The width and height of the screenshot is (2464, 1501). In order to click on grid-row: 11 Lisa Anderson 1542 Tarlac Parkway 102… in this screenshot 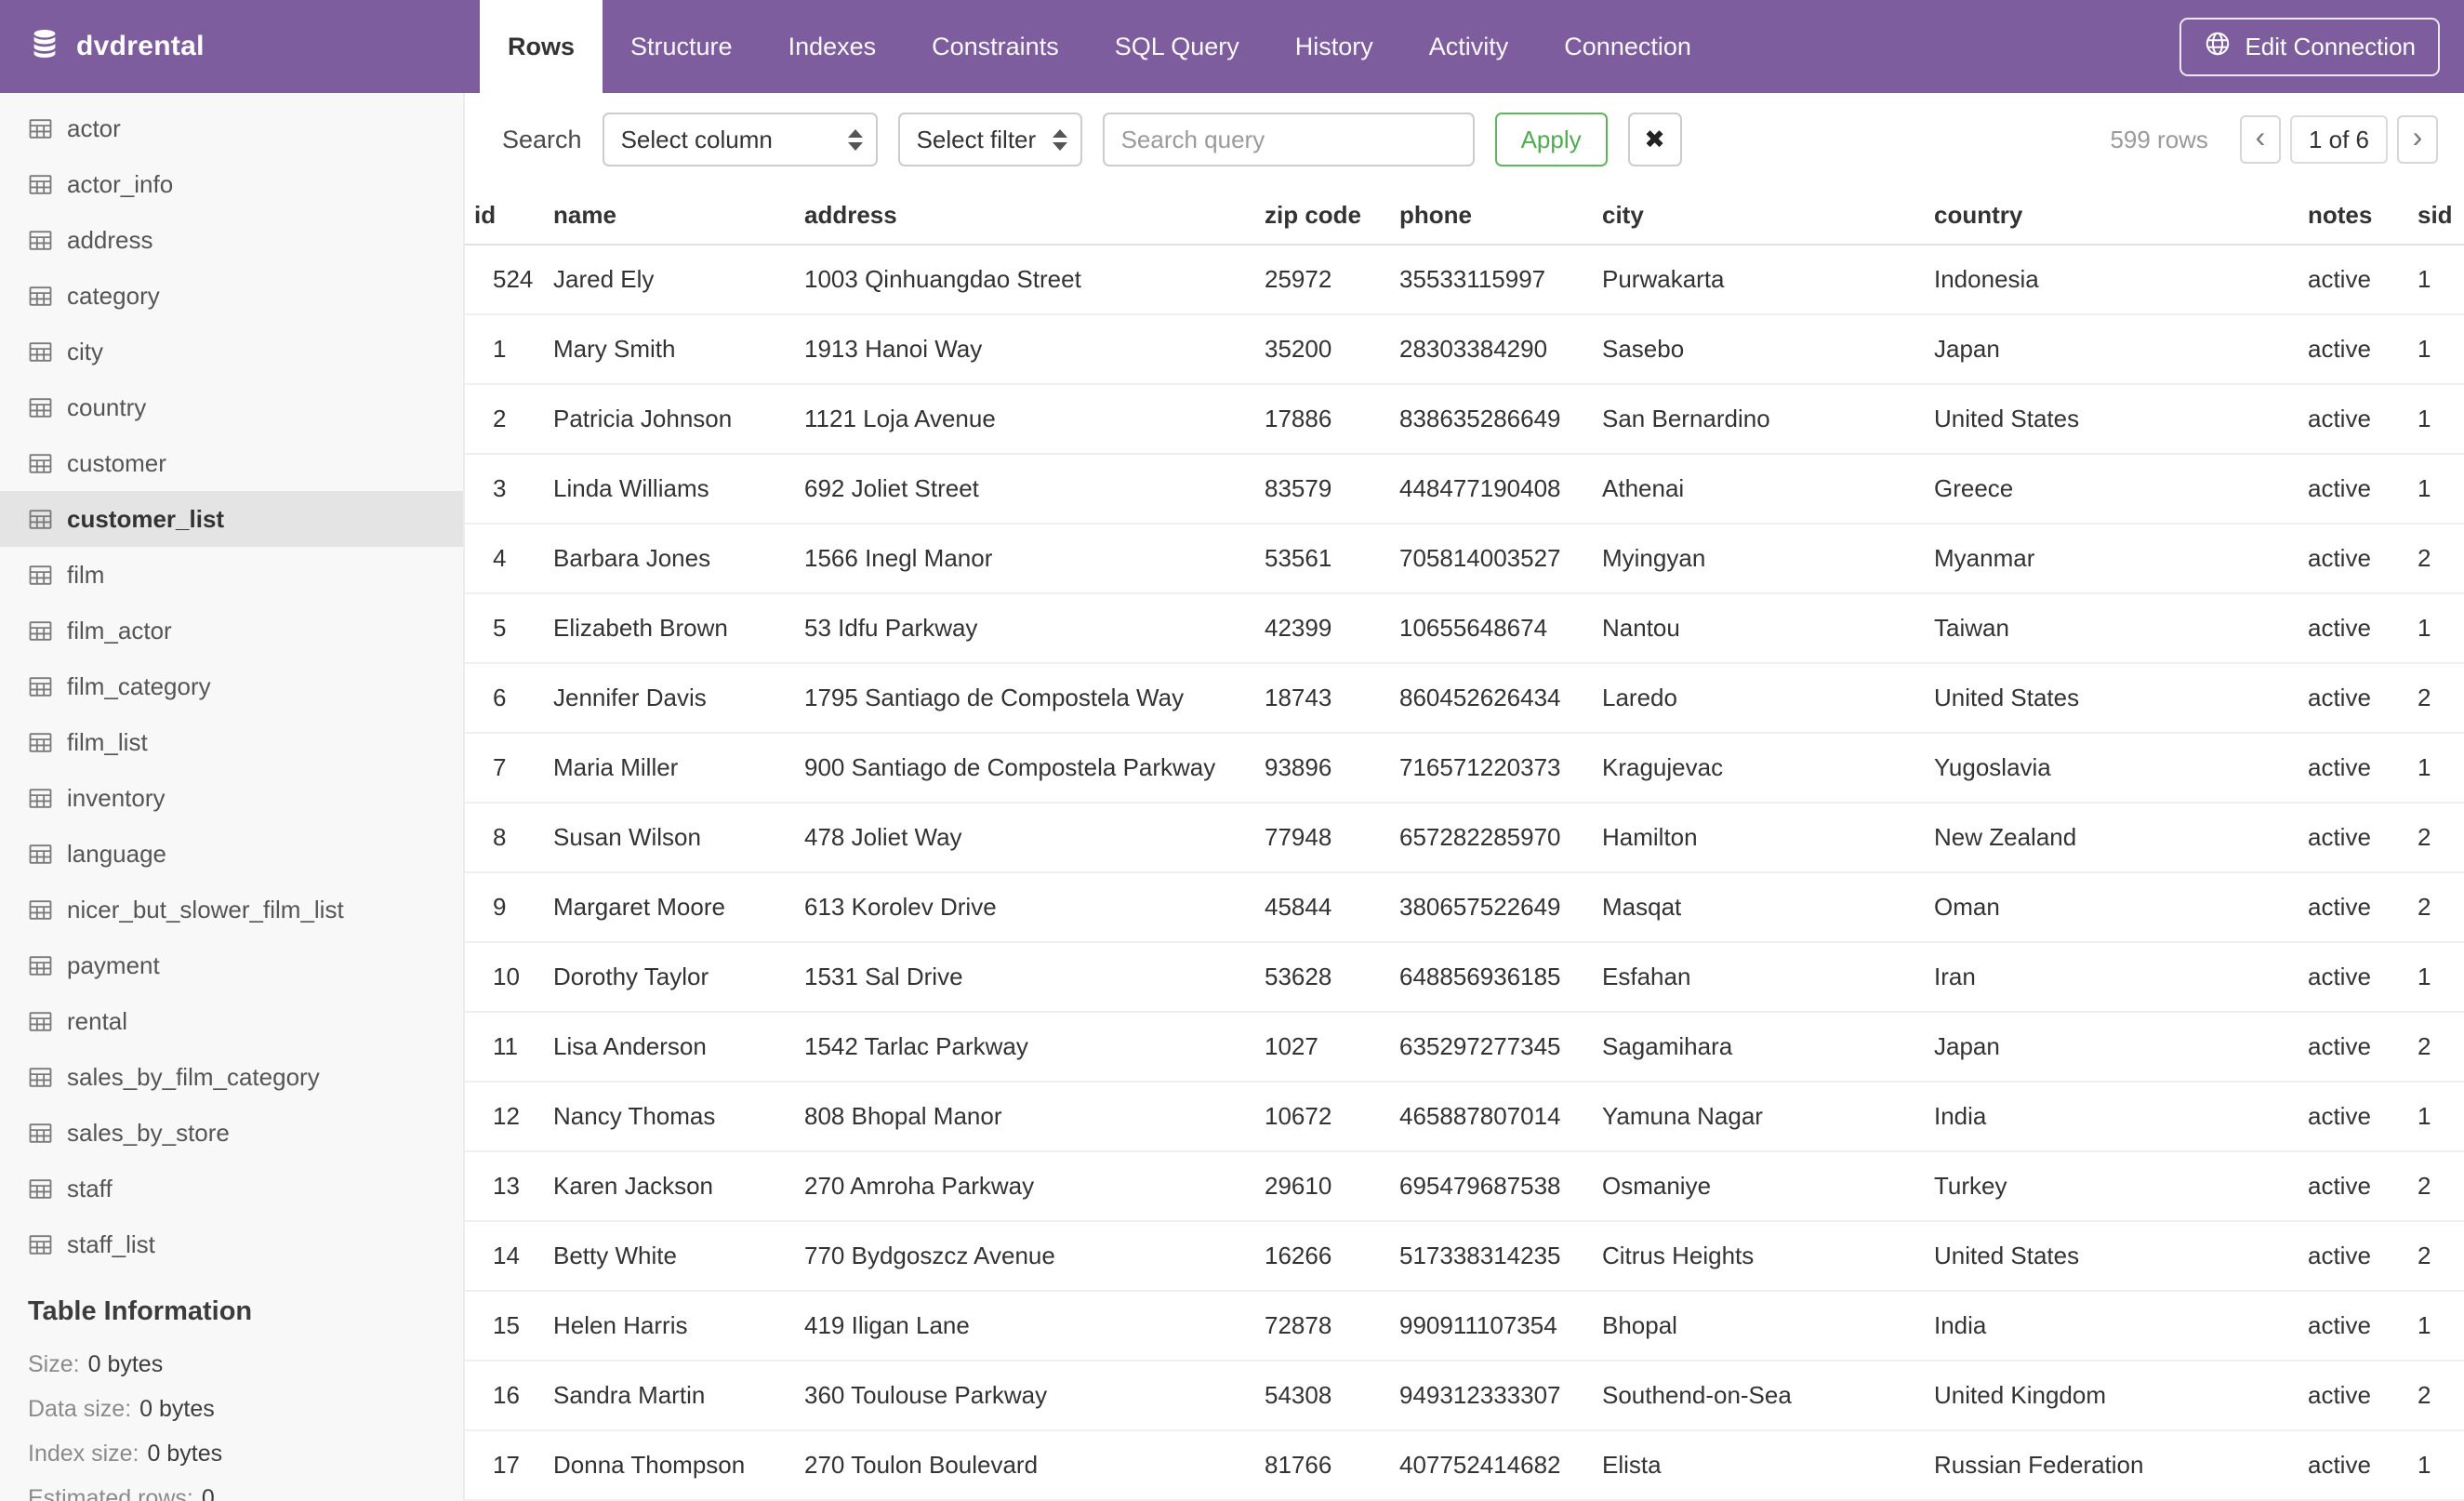, I will do `click(1464, 1047)`.